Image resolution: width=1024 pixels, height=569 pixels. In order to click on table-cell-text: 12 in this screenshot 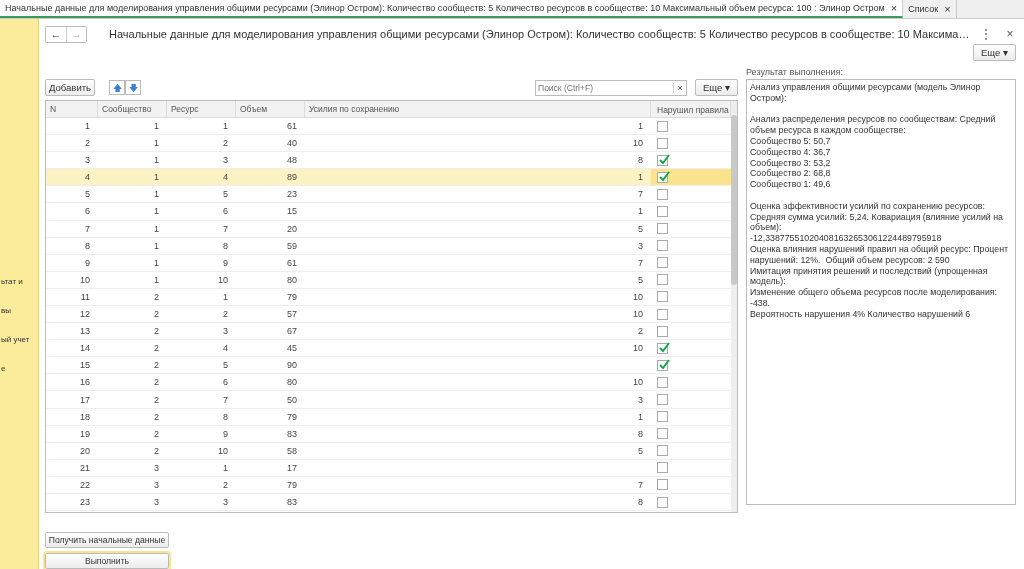, I will do `click(85, 314)`.